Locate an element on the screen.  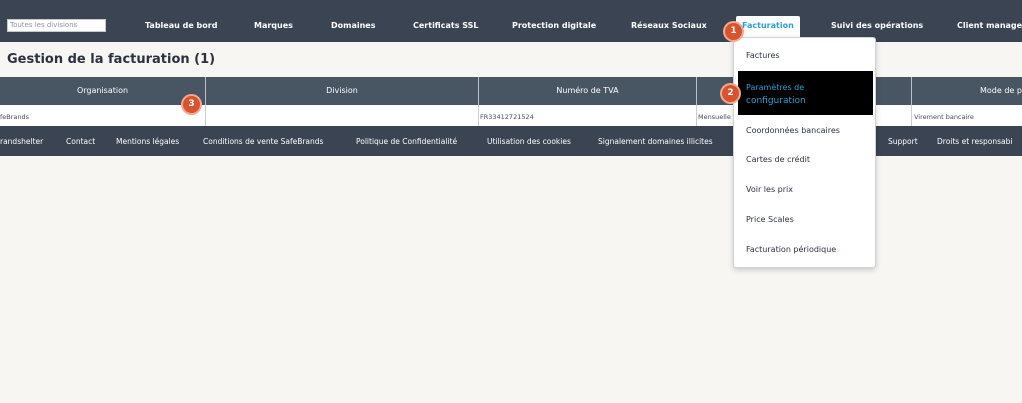
menu-item-coordonnees-bancaires: Coordonnées bancaires is located at coordinates (793, 131).